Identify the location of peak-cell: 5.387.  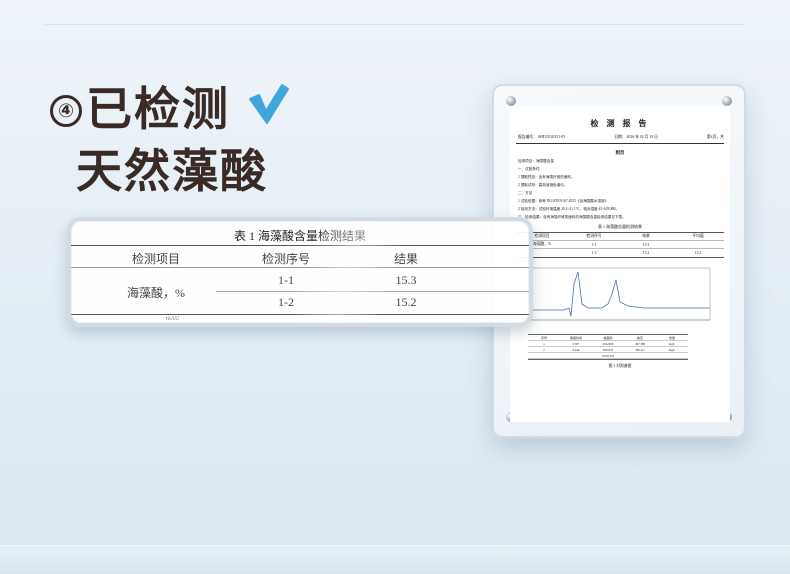
(576, 343).